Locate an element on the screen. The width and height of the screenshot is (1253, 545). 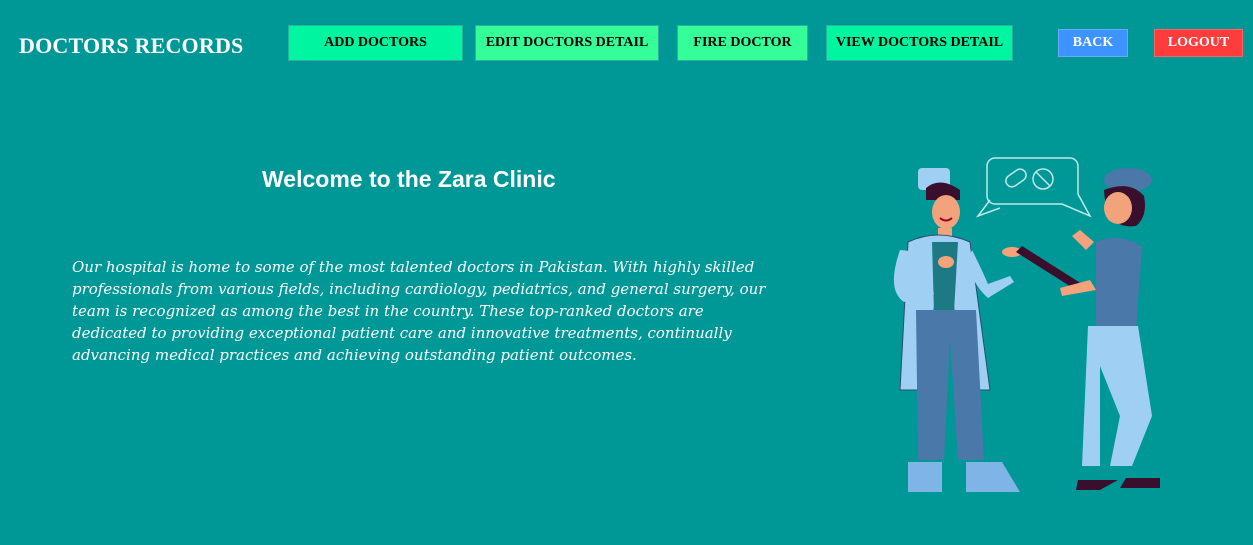
add-doctors-button: ADD DOCTORS is located at coordinates (375, 43).